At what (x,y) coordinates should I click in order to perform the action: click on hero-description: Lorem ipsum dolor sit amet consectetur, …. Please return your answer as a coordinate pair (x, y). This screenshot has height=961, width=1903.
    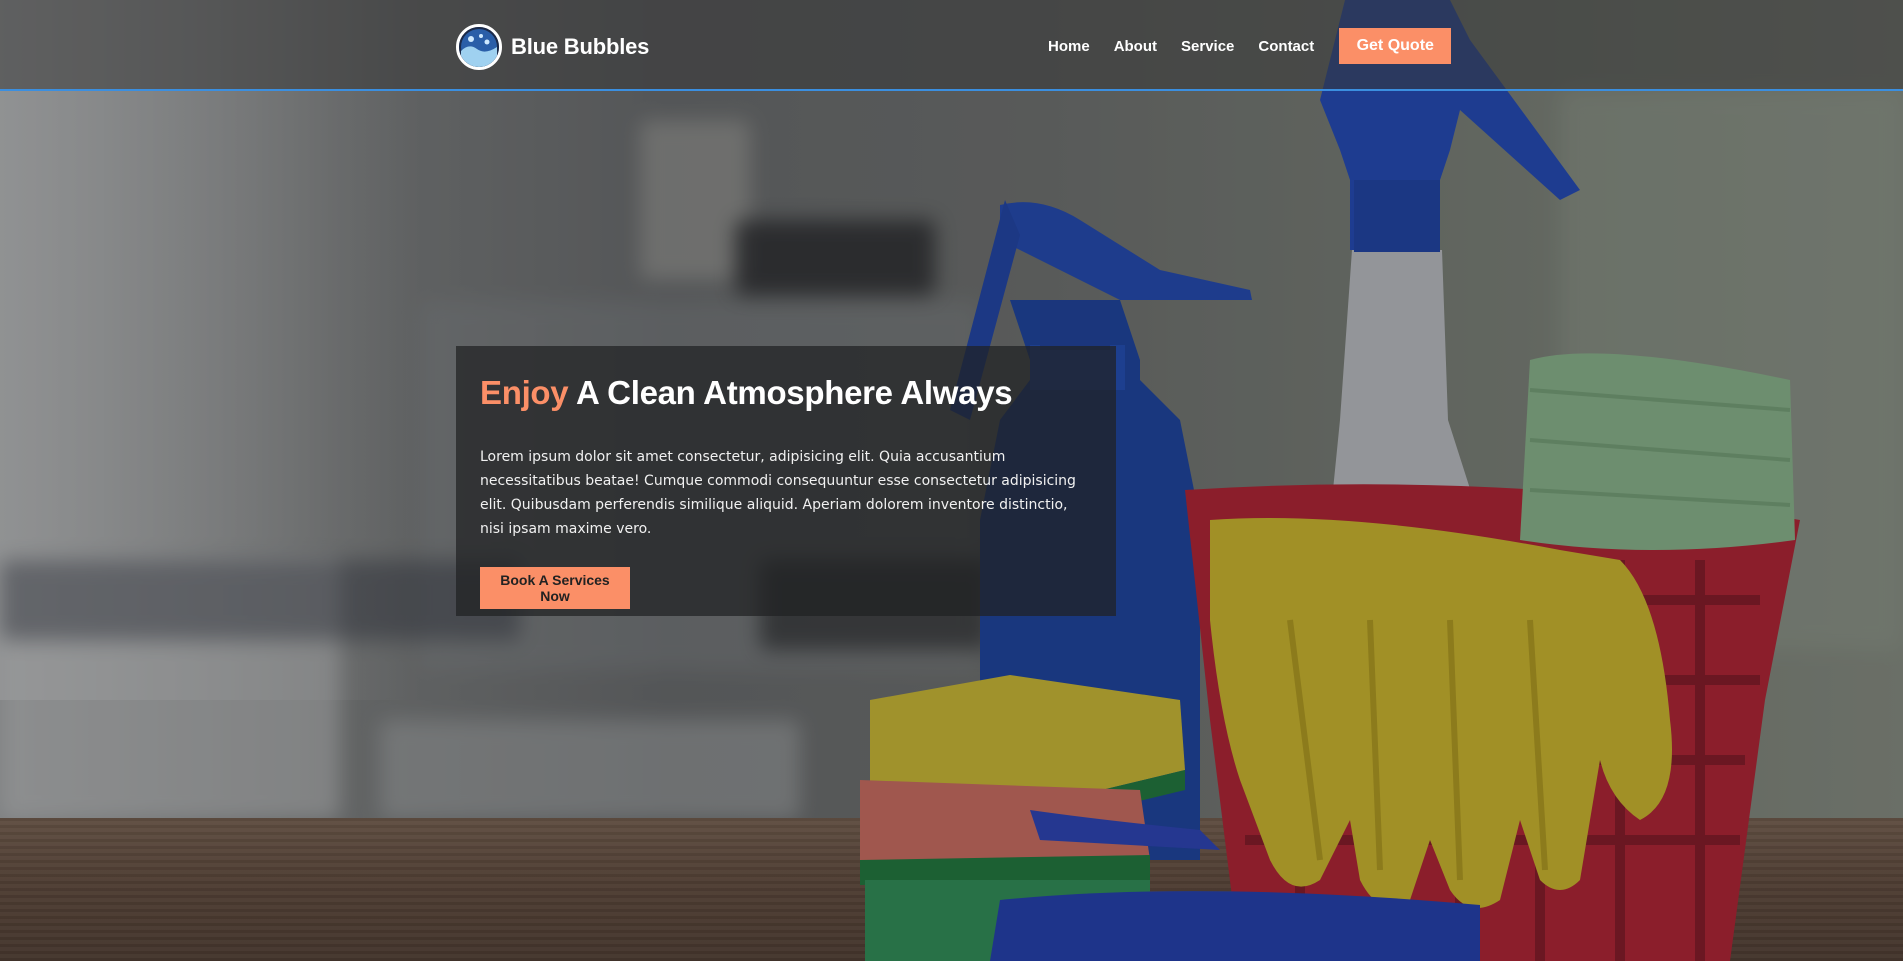
    Looking at the image, I should click on (778, 493).